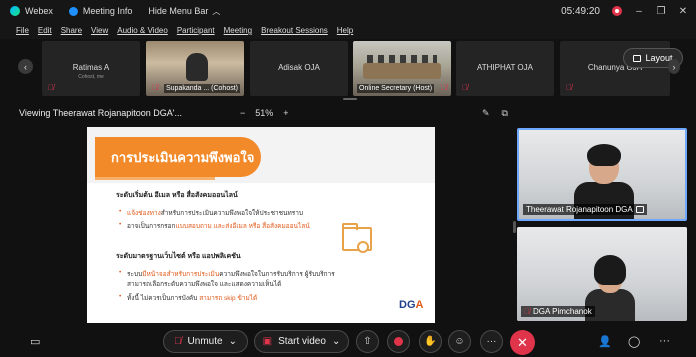  I want to click on raise-hand-button: ✋, so click(430, 341).